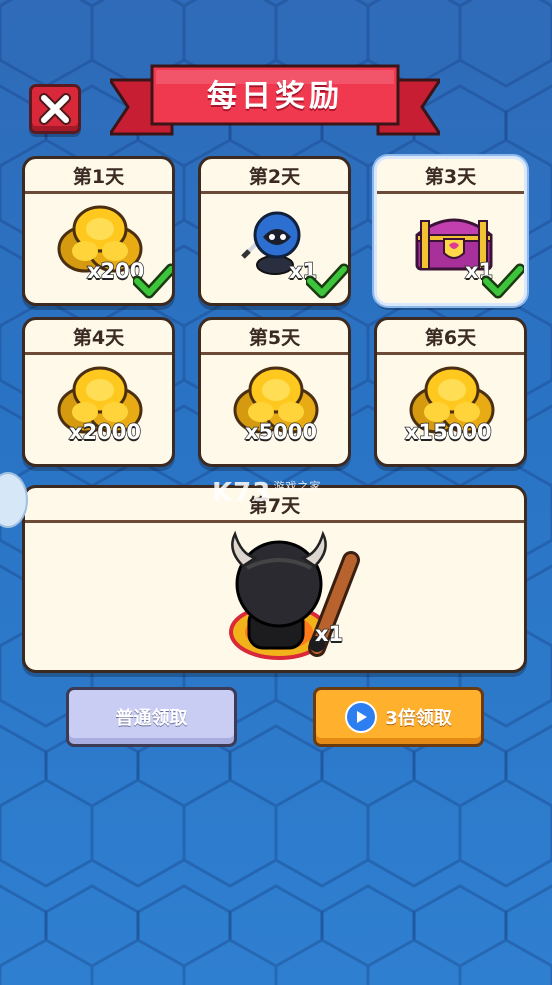  Describe the element at coordinates (104, 431) in the screenshot. I see `reward-quantity: x2000` at that location.